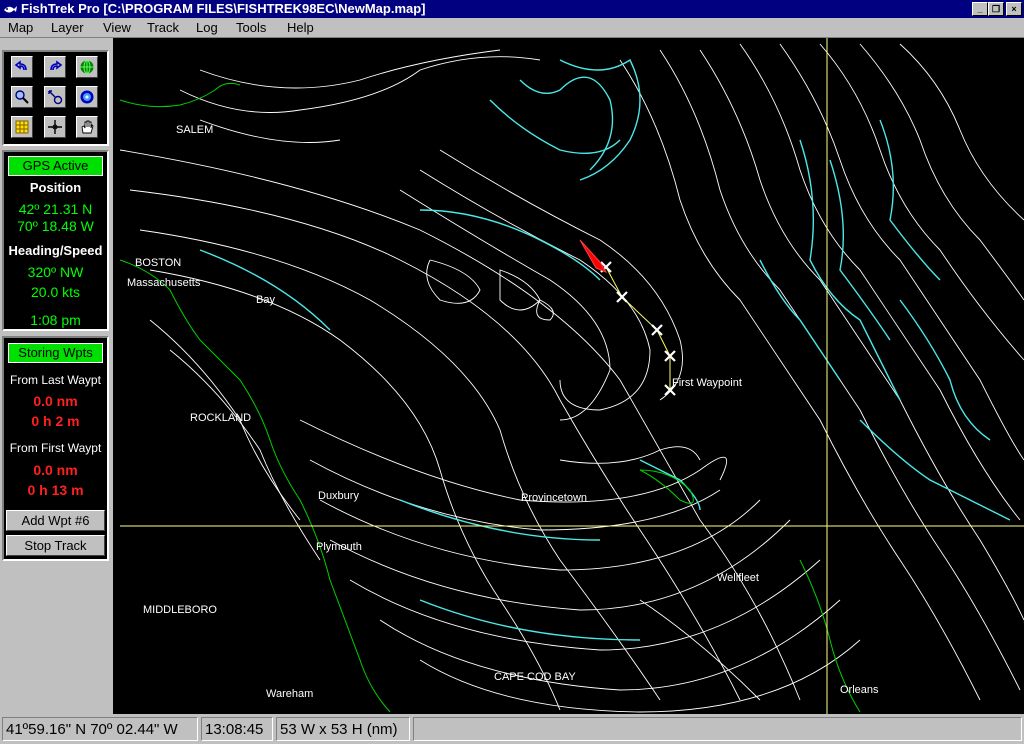  I want to click on clock: 13:08:45, so click(237, 729).